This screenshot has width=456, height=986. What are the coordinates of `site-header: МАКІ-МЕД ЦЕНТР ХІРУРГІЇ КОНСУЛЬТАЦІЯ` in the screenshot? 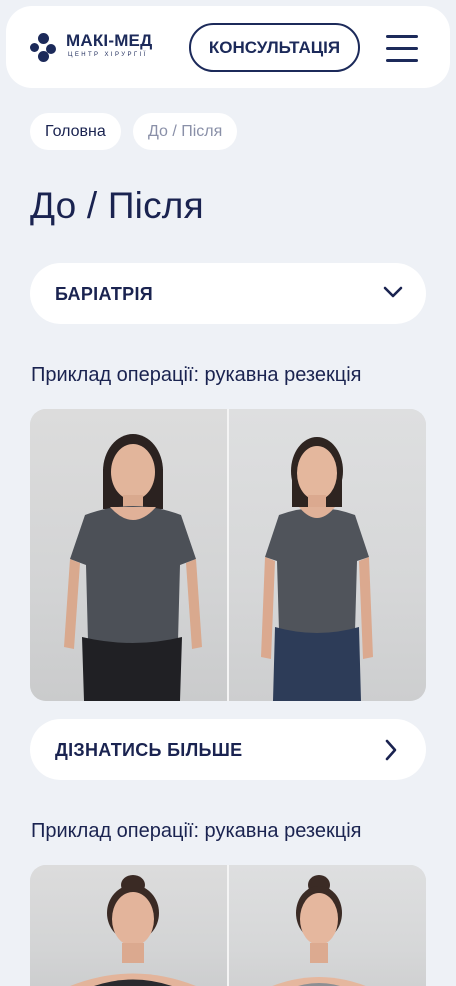 It's located at (228, 47).